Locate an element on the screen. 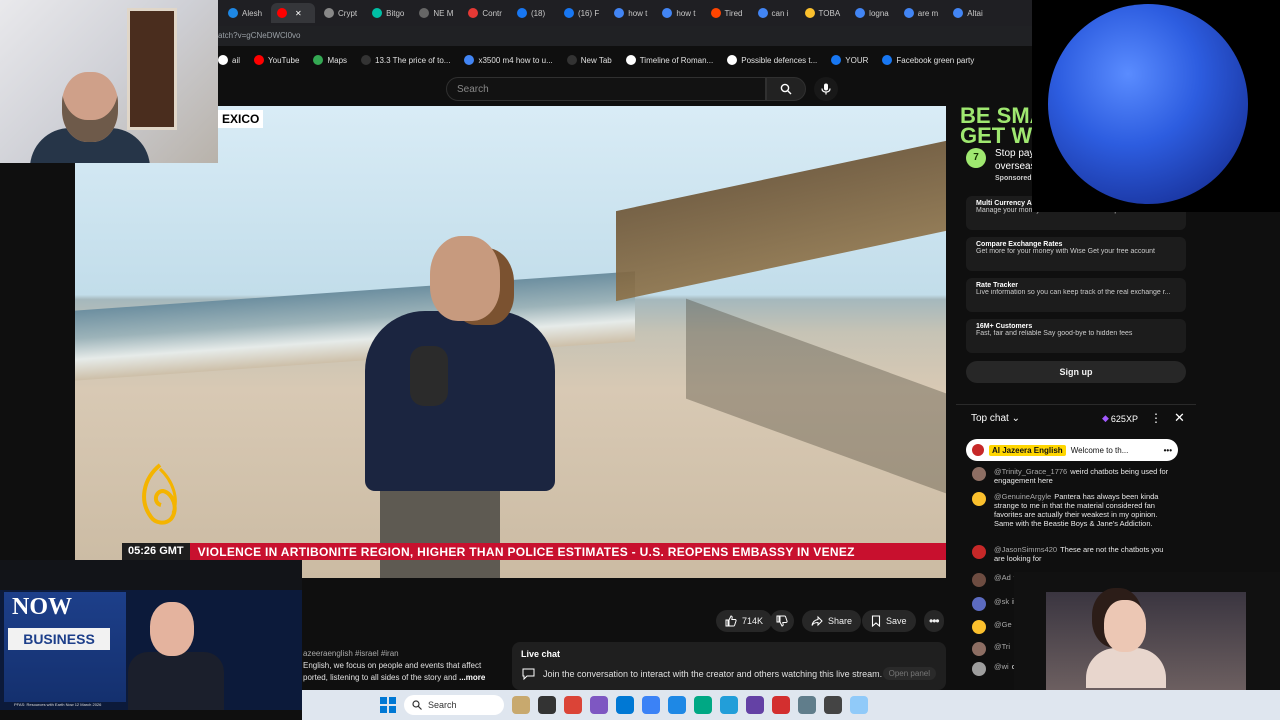  twitch-icon is located at coordinates (755, 705).